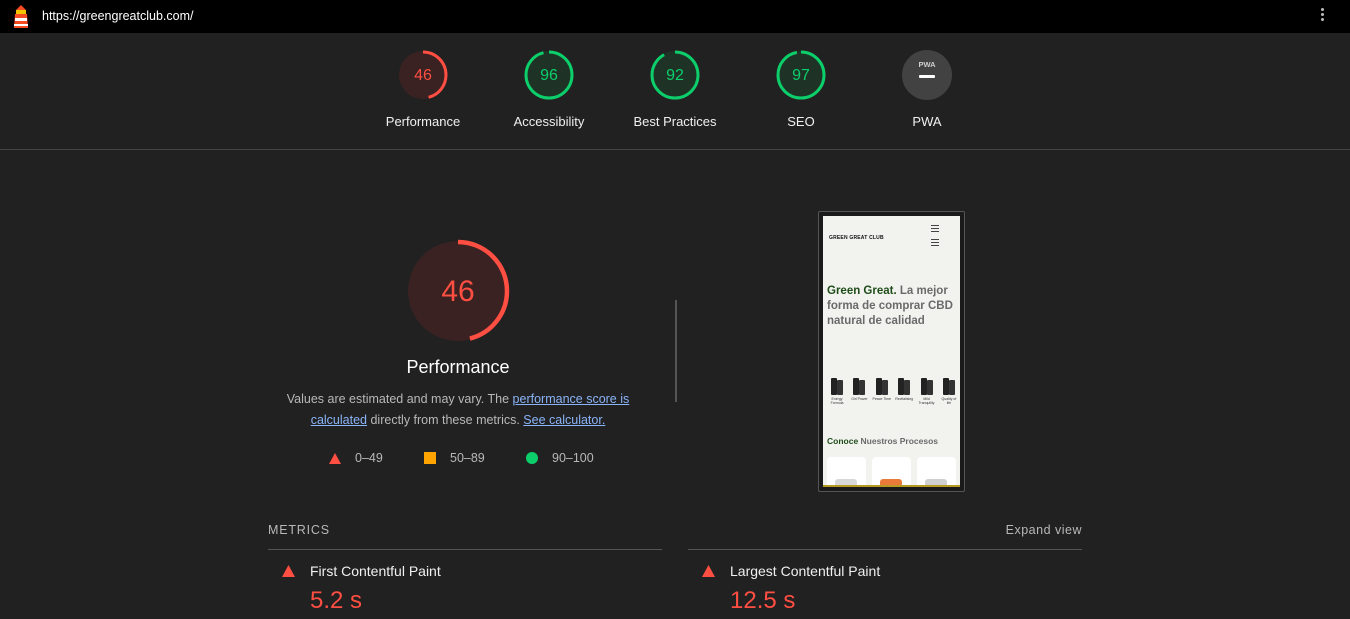 This screenshot has height=619, width=1350. What do you see at coordinates (299, 530) in the screenshot?
I see `metrics-heading: METRICS` at bounding box center [299, 530].